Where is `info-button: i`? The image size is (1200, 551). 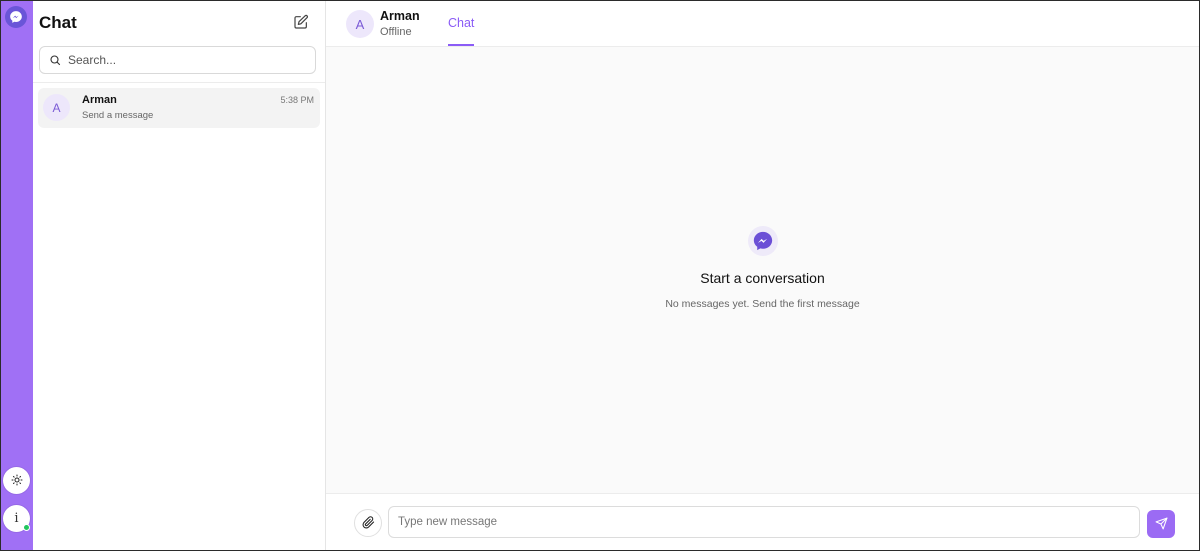 info-button: i is located at coordinates (16, 518).